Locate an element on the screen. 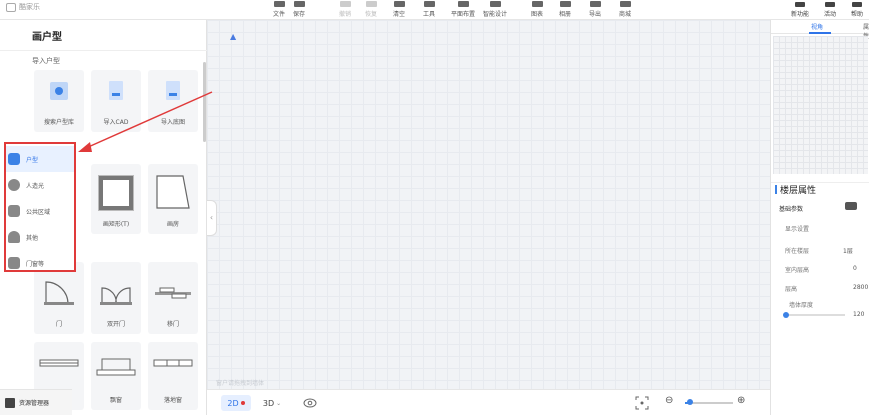  card-label: 搜索户型库 is located at coordinates (58, 122).